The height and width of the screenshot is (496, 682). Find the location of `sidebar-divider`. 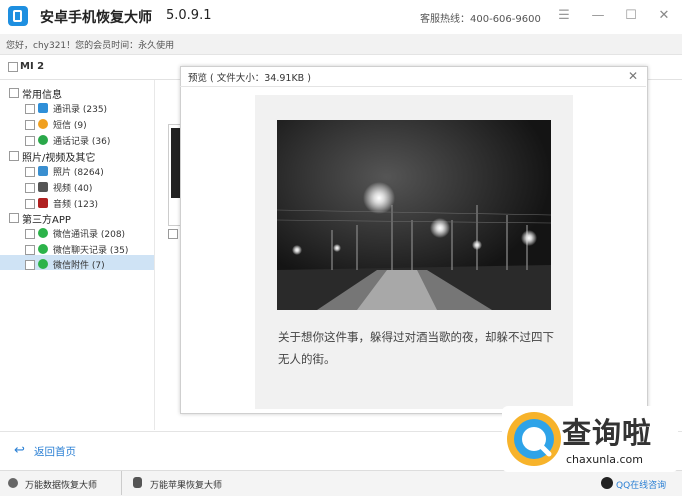

sidebar-divider is located at coordinates (154, 255).